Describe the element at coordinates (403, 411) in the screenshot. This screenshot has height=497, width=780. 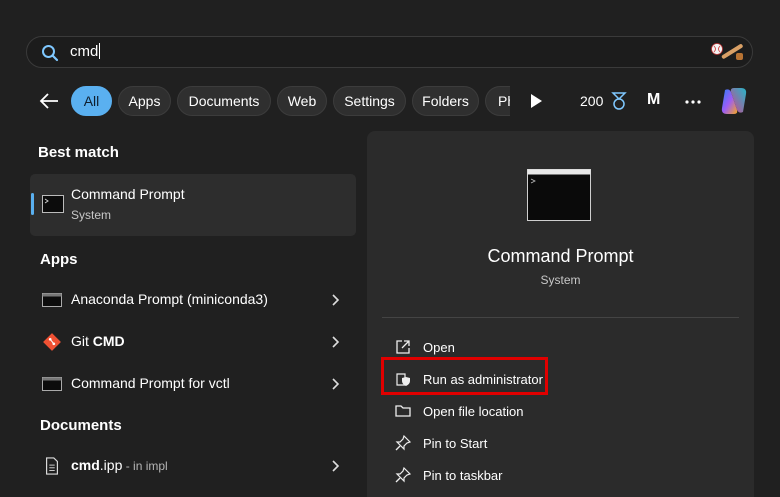
I see `folder-icon` at that location.